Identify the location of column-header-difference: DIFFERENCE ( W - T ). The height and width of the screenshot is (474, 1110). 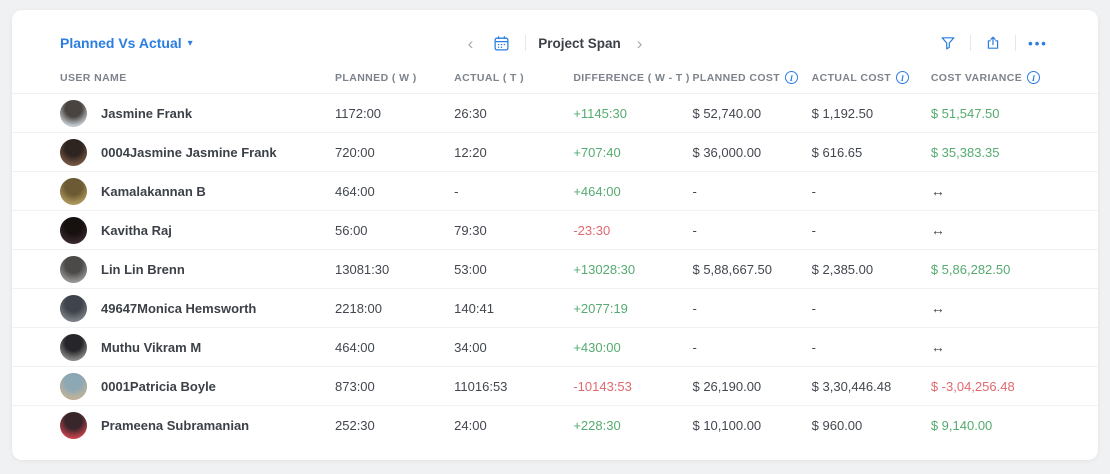
(632, 78).